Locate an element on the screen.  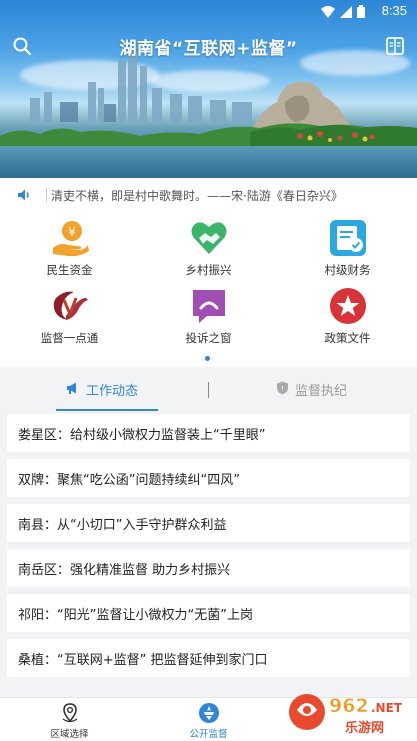
nav-label: 区域选择 is located at coordinates (69, 734).